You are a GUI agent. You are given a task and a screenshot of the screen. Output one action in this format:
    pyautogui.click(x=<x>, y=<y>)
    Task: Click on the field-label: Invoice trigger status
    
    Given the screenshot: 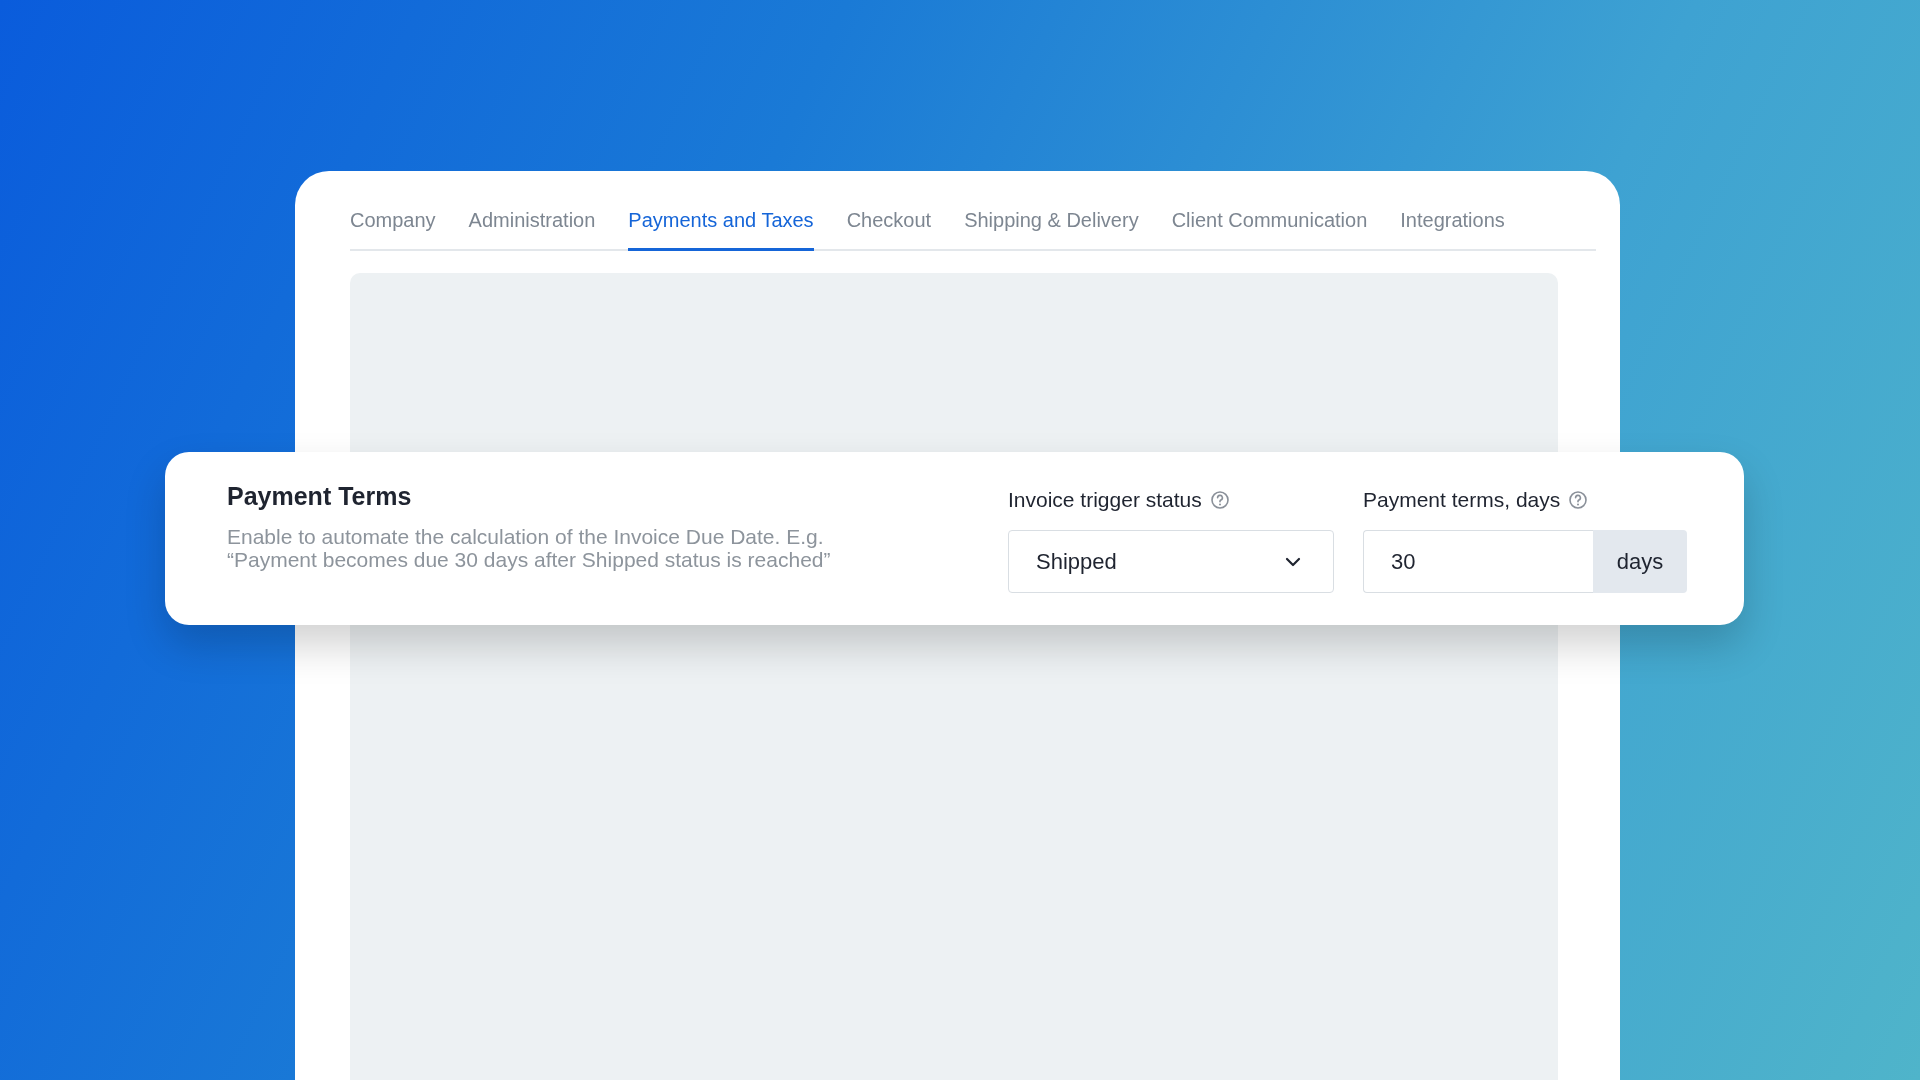 What is the action you would take?
    pyautogui.click(x=1105, y=500)
    